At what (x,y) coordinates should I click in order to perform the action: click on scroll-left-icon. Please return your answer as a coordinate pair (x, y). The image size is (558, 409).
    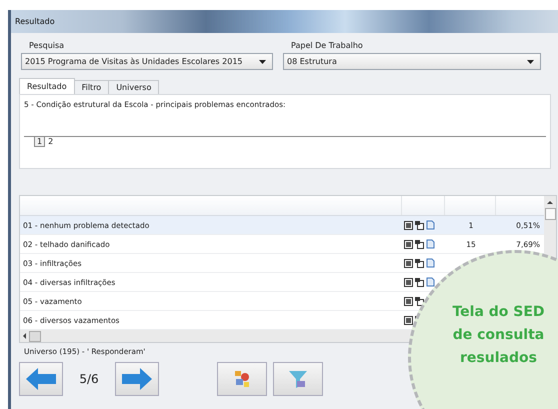
    Looking at the image, I should click on (24, 336).